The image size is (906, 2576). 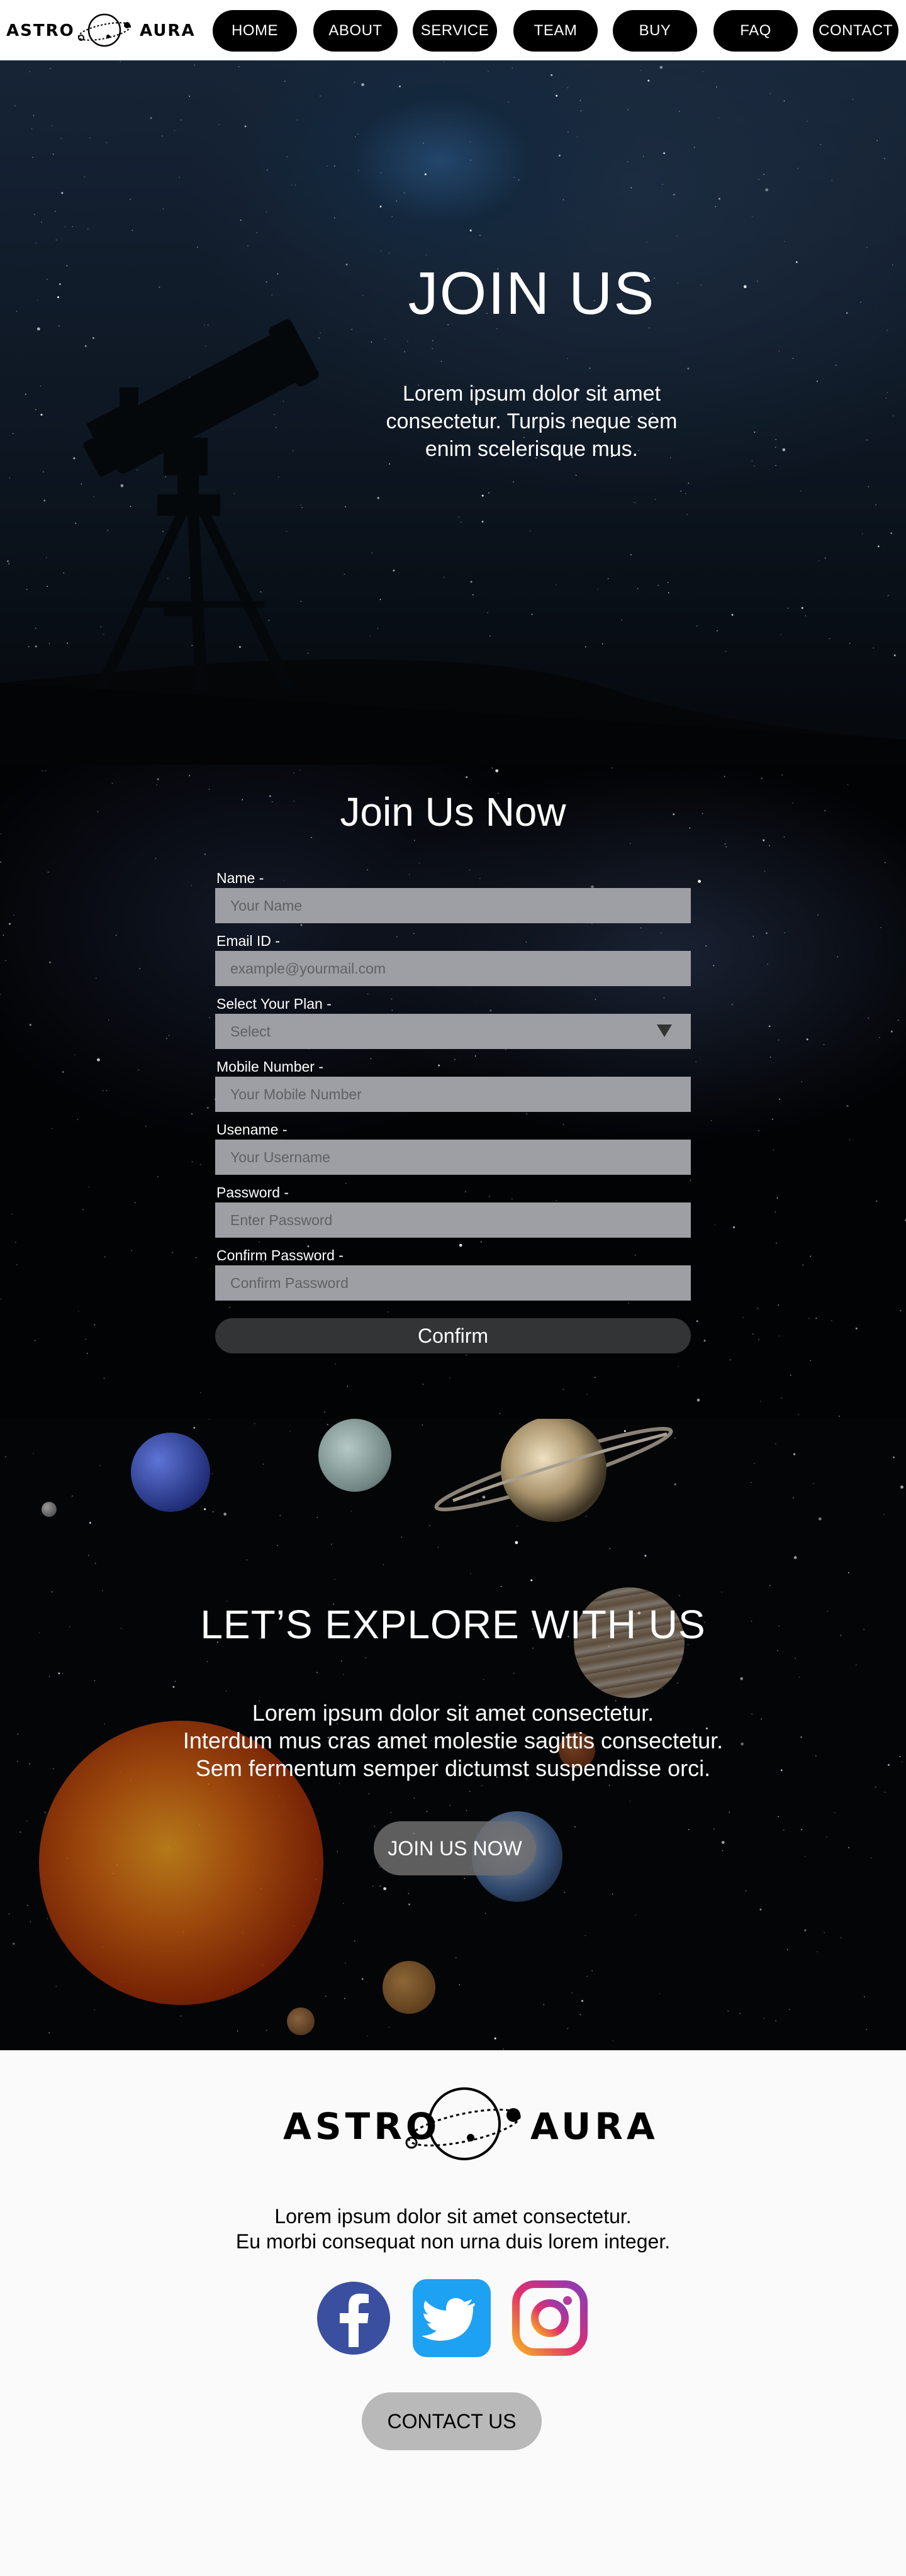 I want to click on mobile-input: Your Mobile Number, so click(x=453, y=1094).